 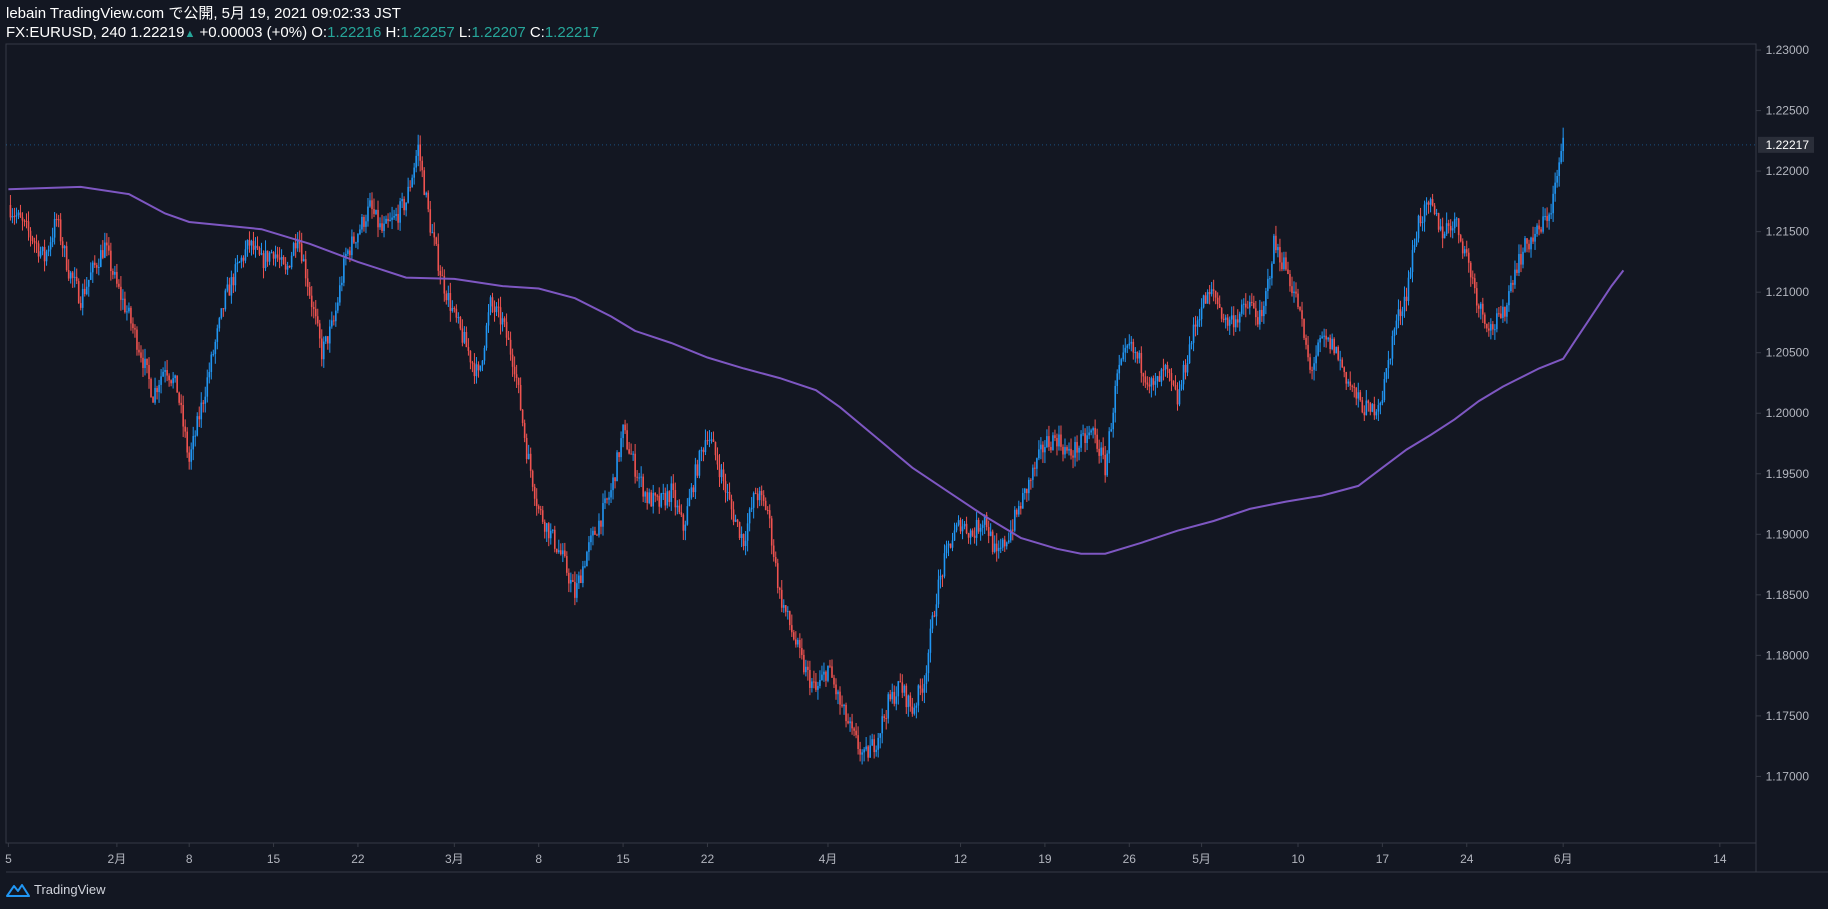 What do you see at coordinates (56, 889) in the screenshot?
I see `tradingview-brand: TradingView` at bounding box center [56, 889].